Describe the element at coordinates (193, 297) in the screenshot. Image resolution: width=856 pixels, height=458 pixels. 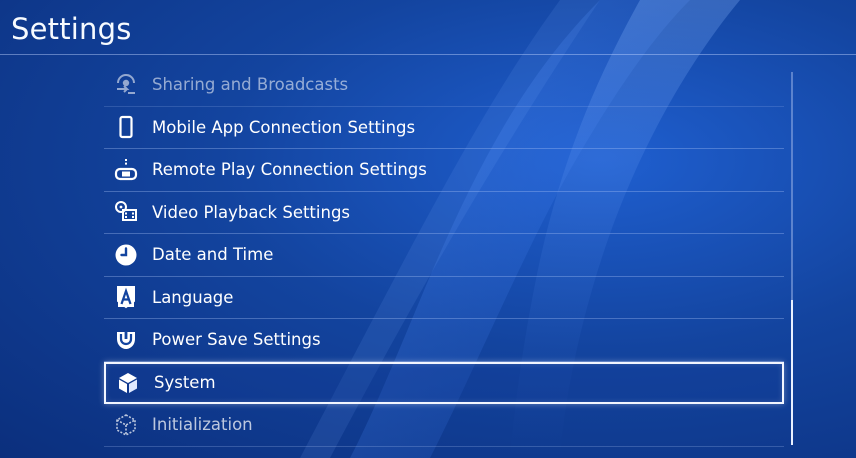
I see `settings-item-label: Language` at that location.